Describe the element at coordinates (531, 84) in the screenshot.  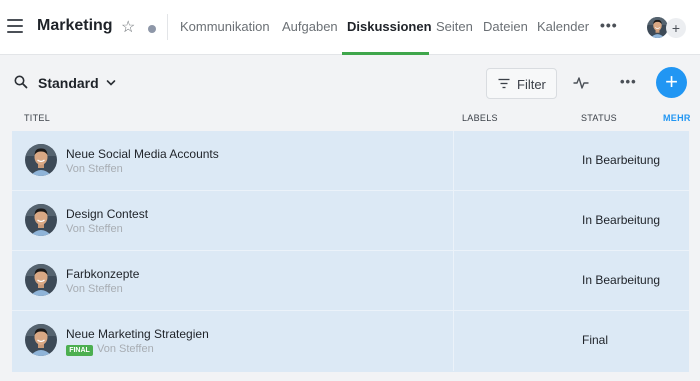
I see `filter-label: Filter` at that location.